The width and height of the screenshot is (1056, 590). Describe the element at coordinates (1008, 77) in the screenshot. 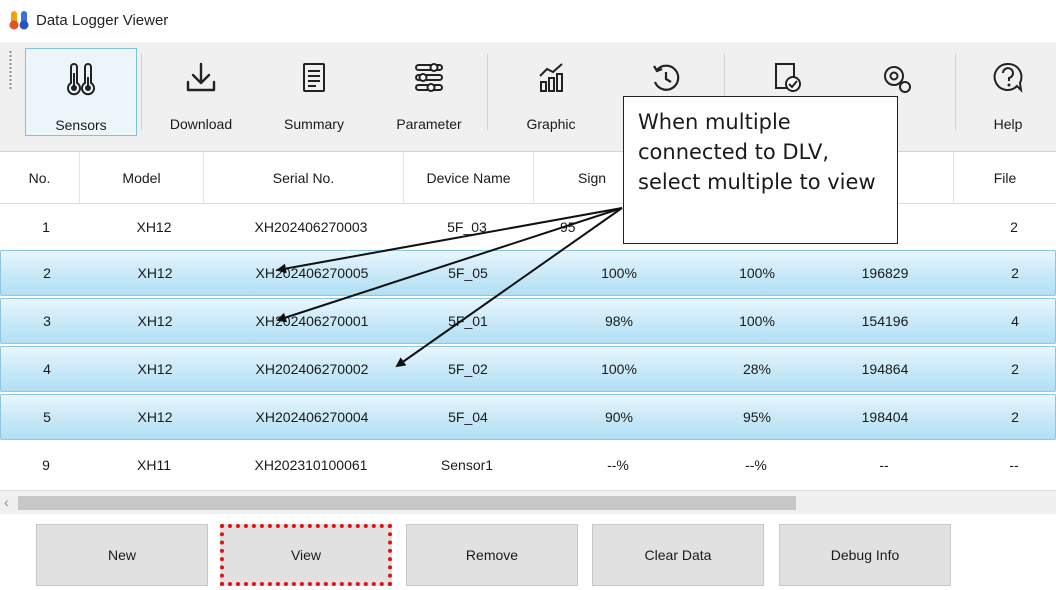

I see `help-icon` at that location.